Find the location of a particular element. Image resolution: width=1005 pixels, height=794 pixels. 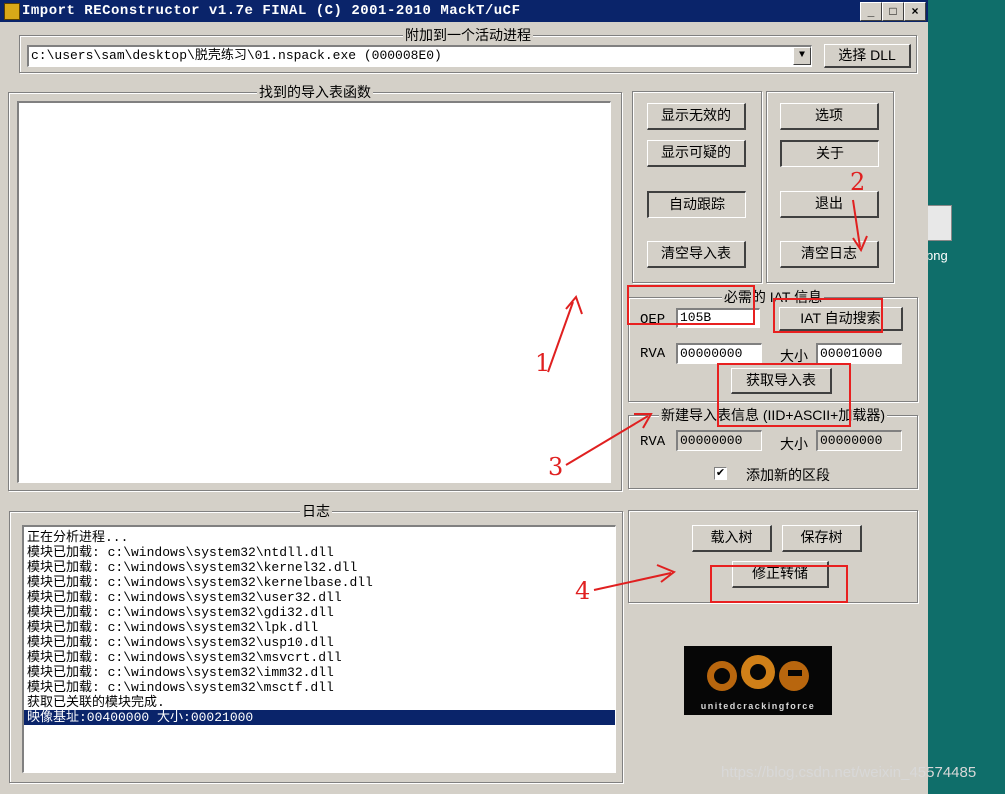

log-line: 模块已加载: c:\windows\system32\ntdll.dll is located at coordinates (319, 552).